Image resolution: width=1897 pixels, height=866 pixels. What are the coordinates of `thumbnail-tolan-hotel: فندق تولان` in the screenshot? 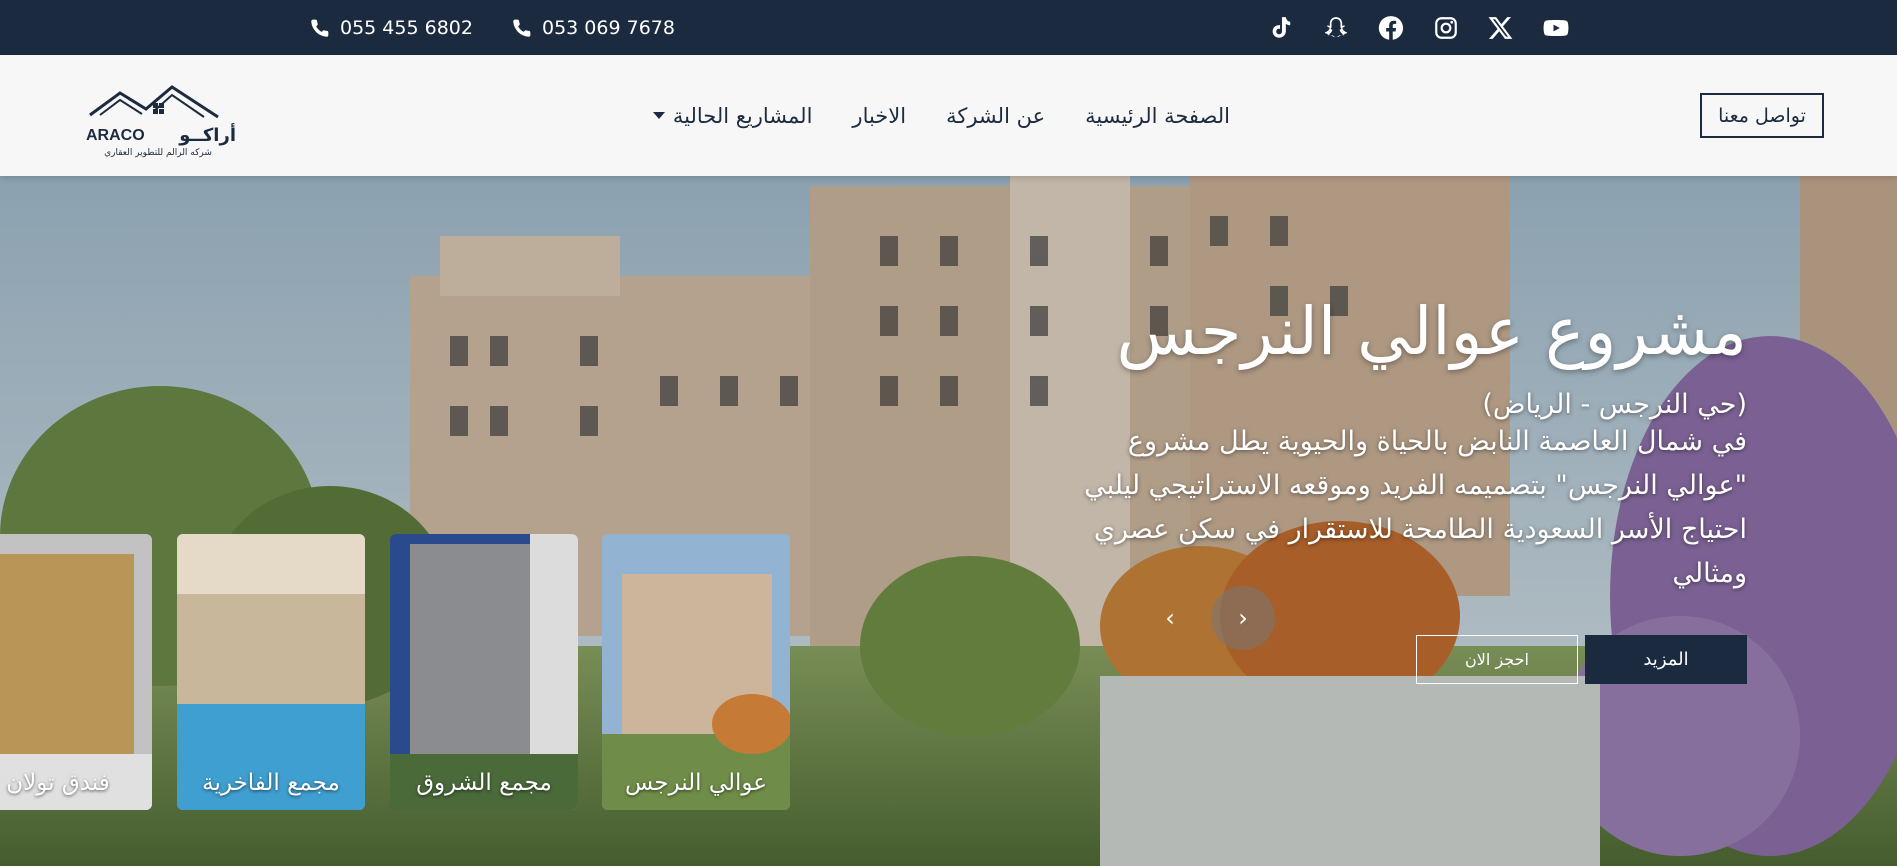 It's located at (76, 672).